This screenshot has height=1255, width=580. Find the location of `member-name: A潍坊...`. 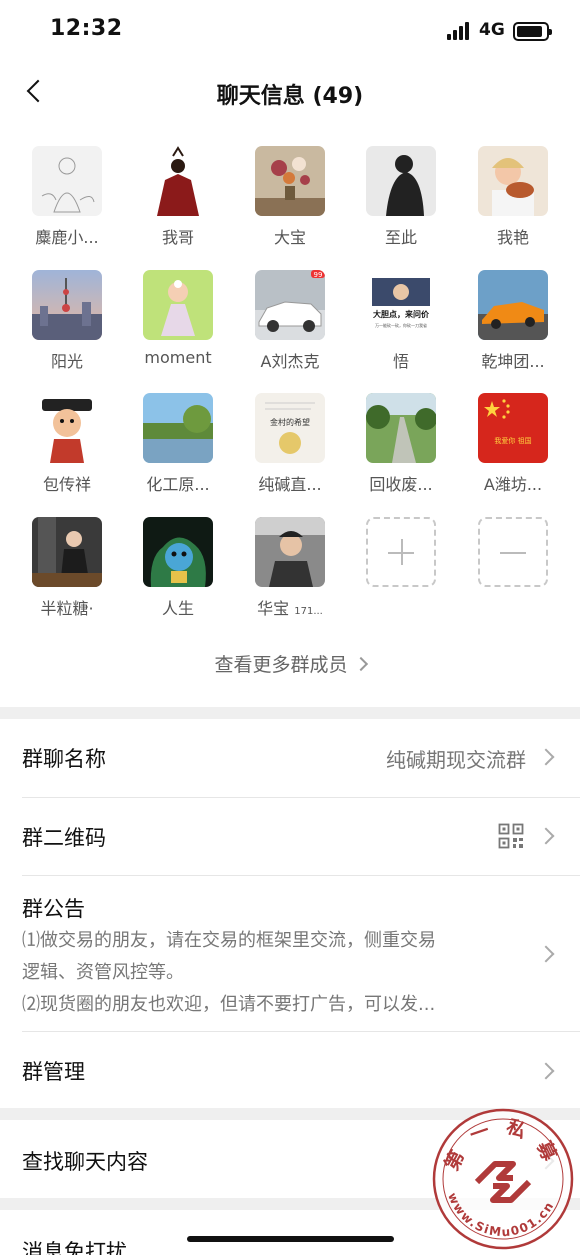

member-name: A潍坊... is located at coordinates (513, 483).